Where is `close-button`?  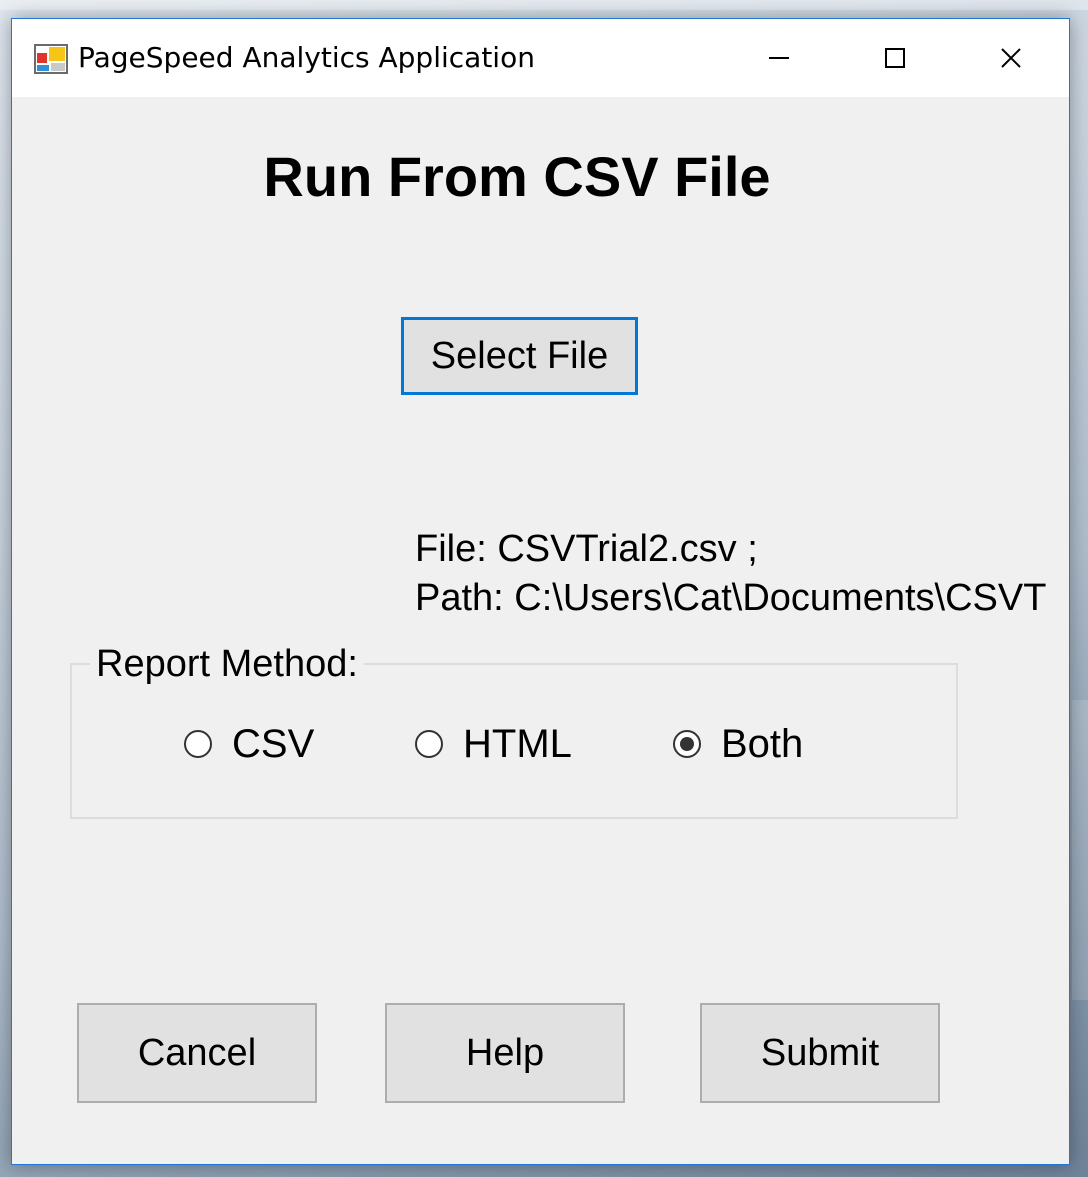 close-button is located at coordinates (1011, 58).